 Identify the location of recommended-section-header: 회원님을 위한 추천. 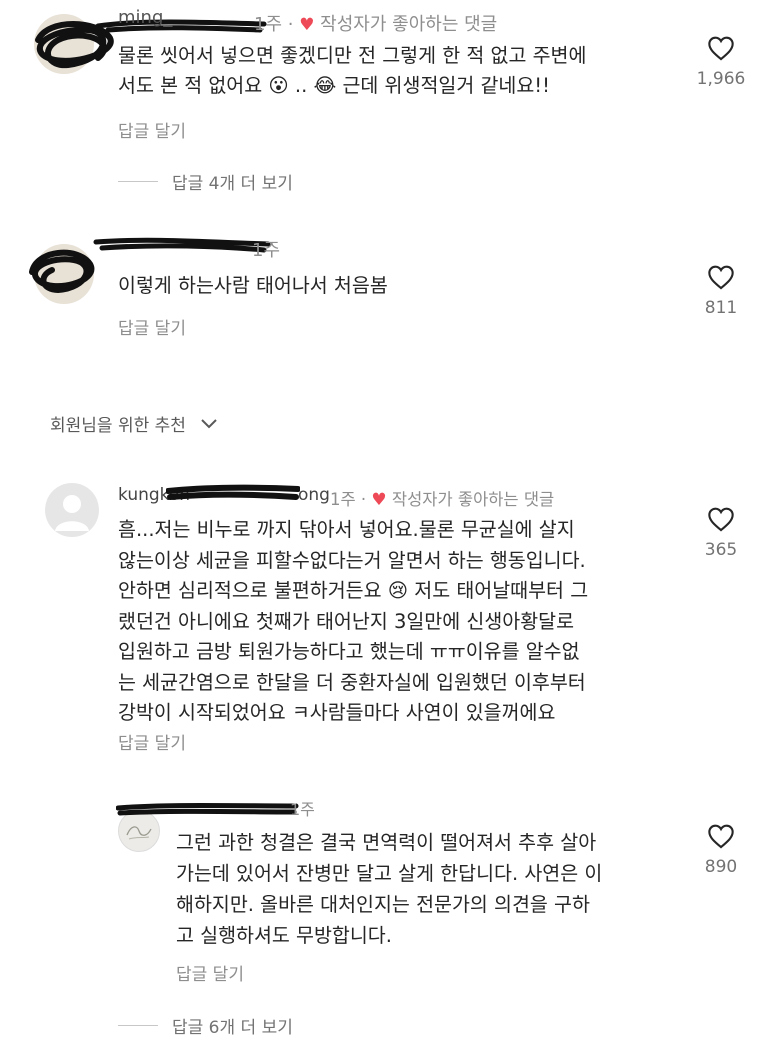
(134, 423).